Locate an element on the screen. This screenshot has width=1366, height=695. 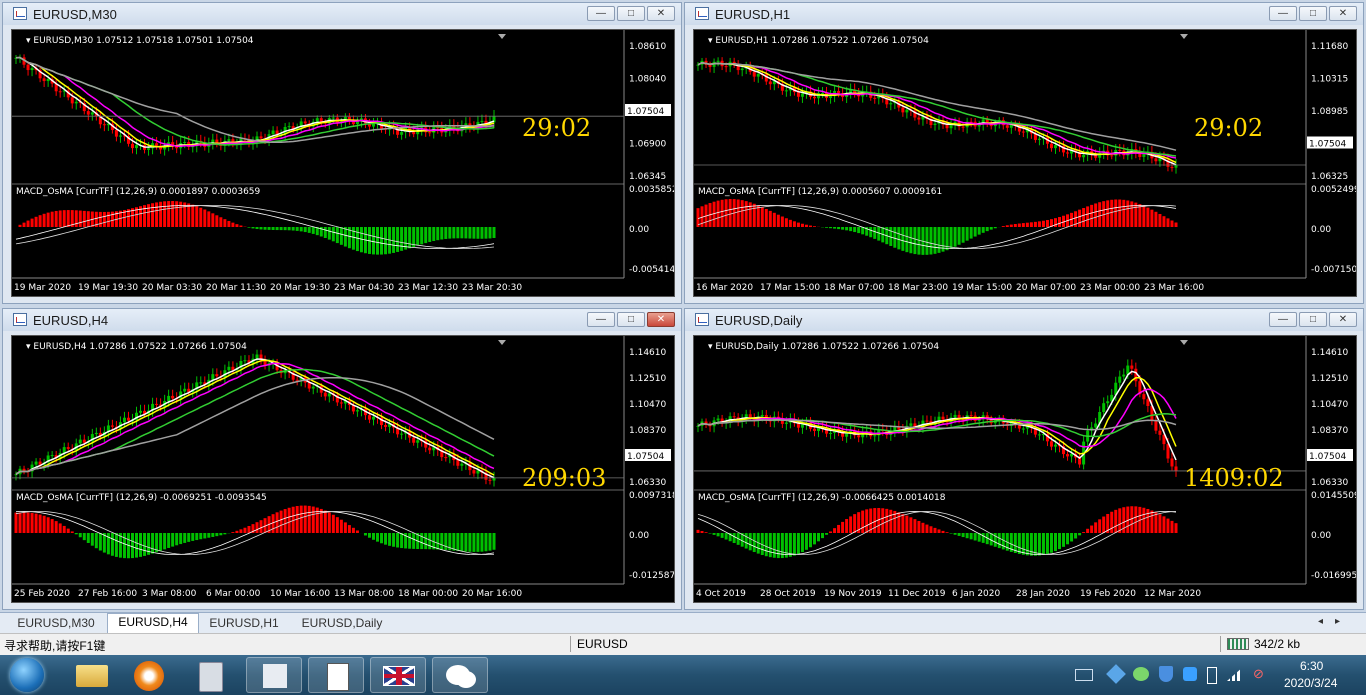
window-titlebar: EURUSD,H4 — □ ✕ is located at coordinates (342, 320).